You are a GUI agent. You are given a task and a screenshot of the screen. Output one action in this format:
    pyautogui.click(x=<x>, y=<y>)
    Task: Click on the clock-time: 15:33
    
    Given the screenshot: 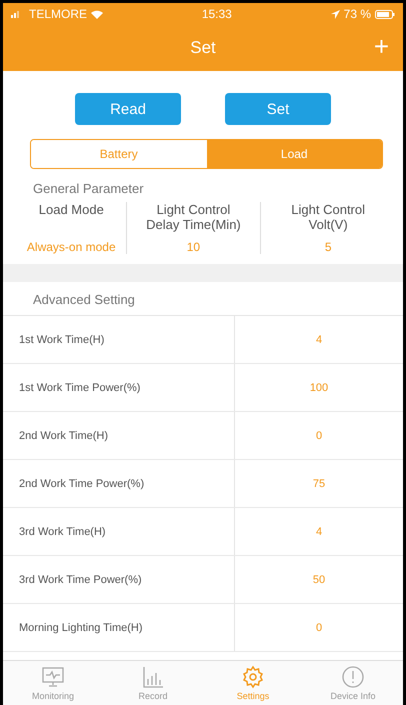 What is the action you would take?
    pyautogui.click(x=217, y=14)
    